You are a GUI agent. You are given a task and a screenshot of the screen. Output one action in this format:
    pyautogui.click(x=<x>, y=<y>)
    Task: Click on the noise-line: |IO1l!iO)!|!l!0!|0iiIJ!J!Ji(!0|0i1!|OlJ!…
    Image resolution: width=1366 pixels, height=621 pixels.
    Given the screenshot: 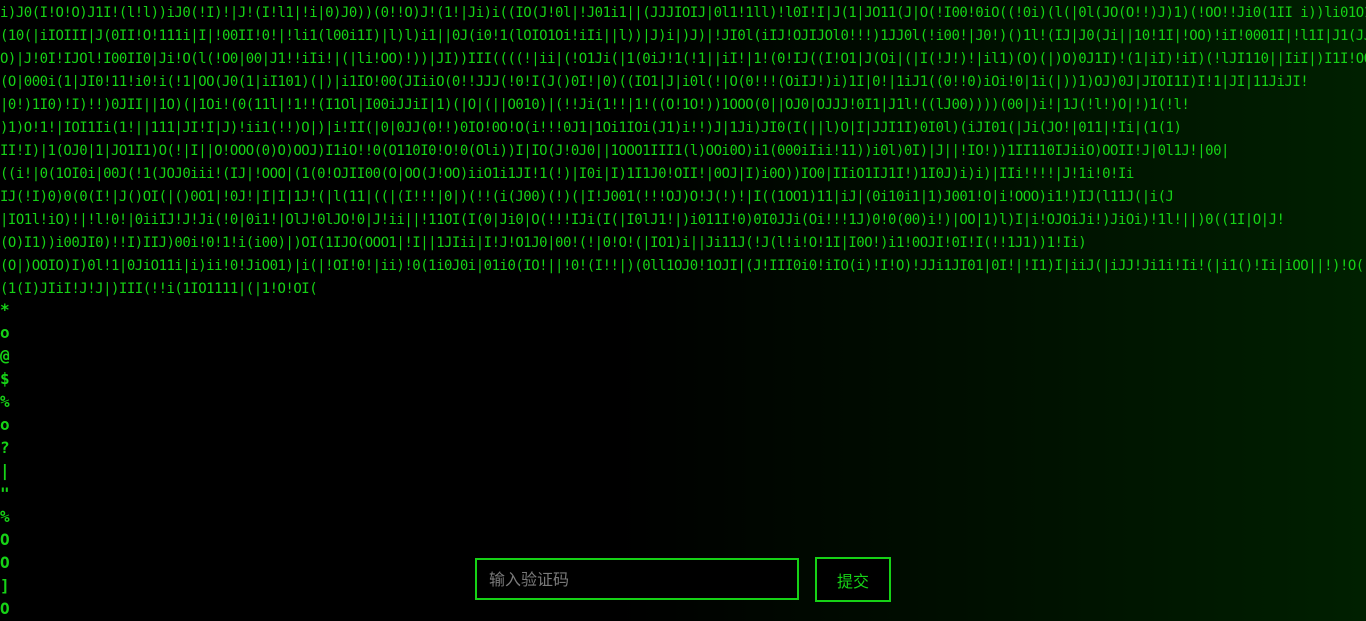 What is the action you would take?
    pyautogui.click(x=642, y=220)
    